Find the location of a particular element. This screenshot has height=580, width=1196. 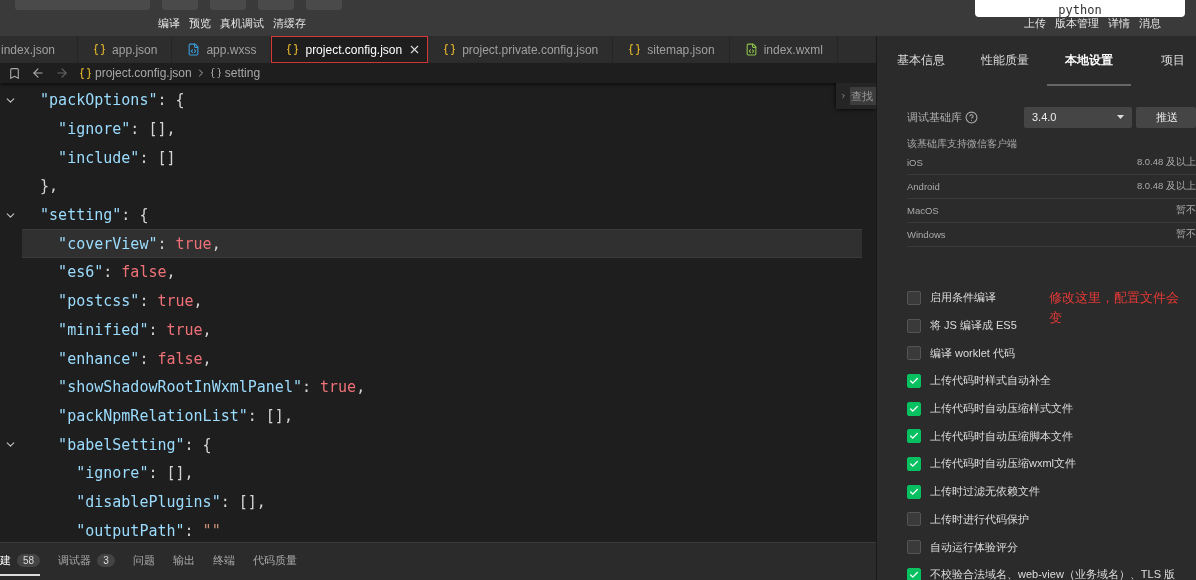

settings-tab: 基本信息 is located at coordinates (921, 61).